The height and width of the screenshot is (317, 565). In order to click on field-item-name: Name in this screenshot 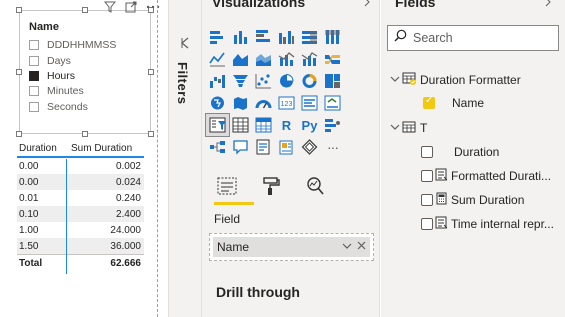, I will do `click(453, 103)`.